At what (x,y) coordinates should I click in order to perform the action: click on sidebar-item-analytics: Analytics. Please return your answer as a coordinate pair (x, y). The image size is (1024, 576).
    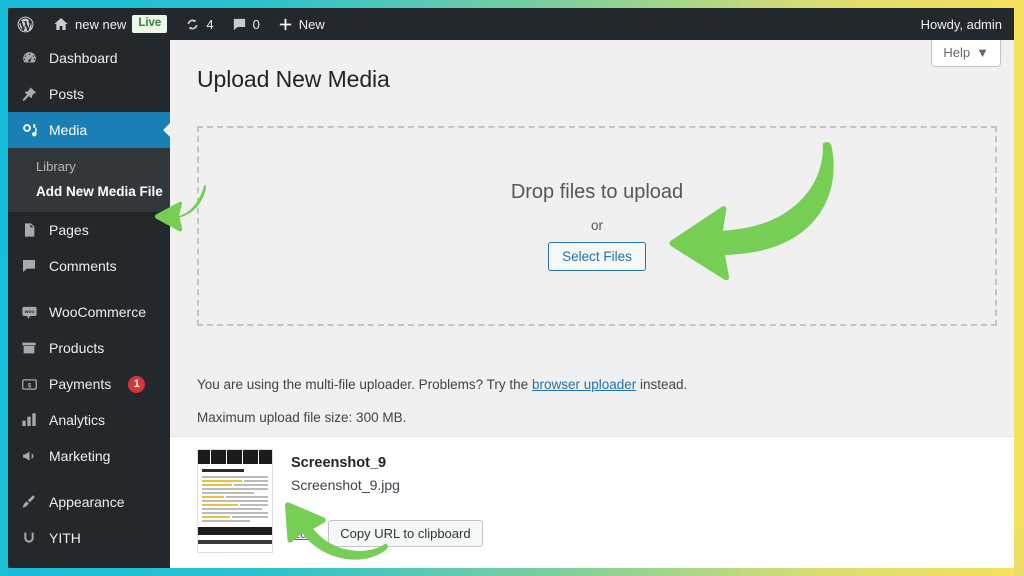
    Looking at the image, I should click on (89, 420).